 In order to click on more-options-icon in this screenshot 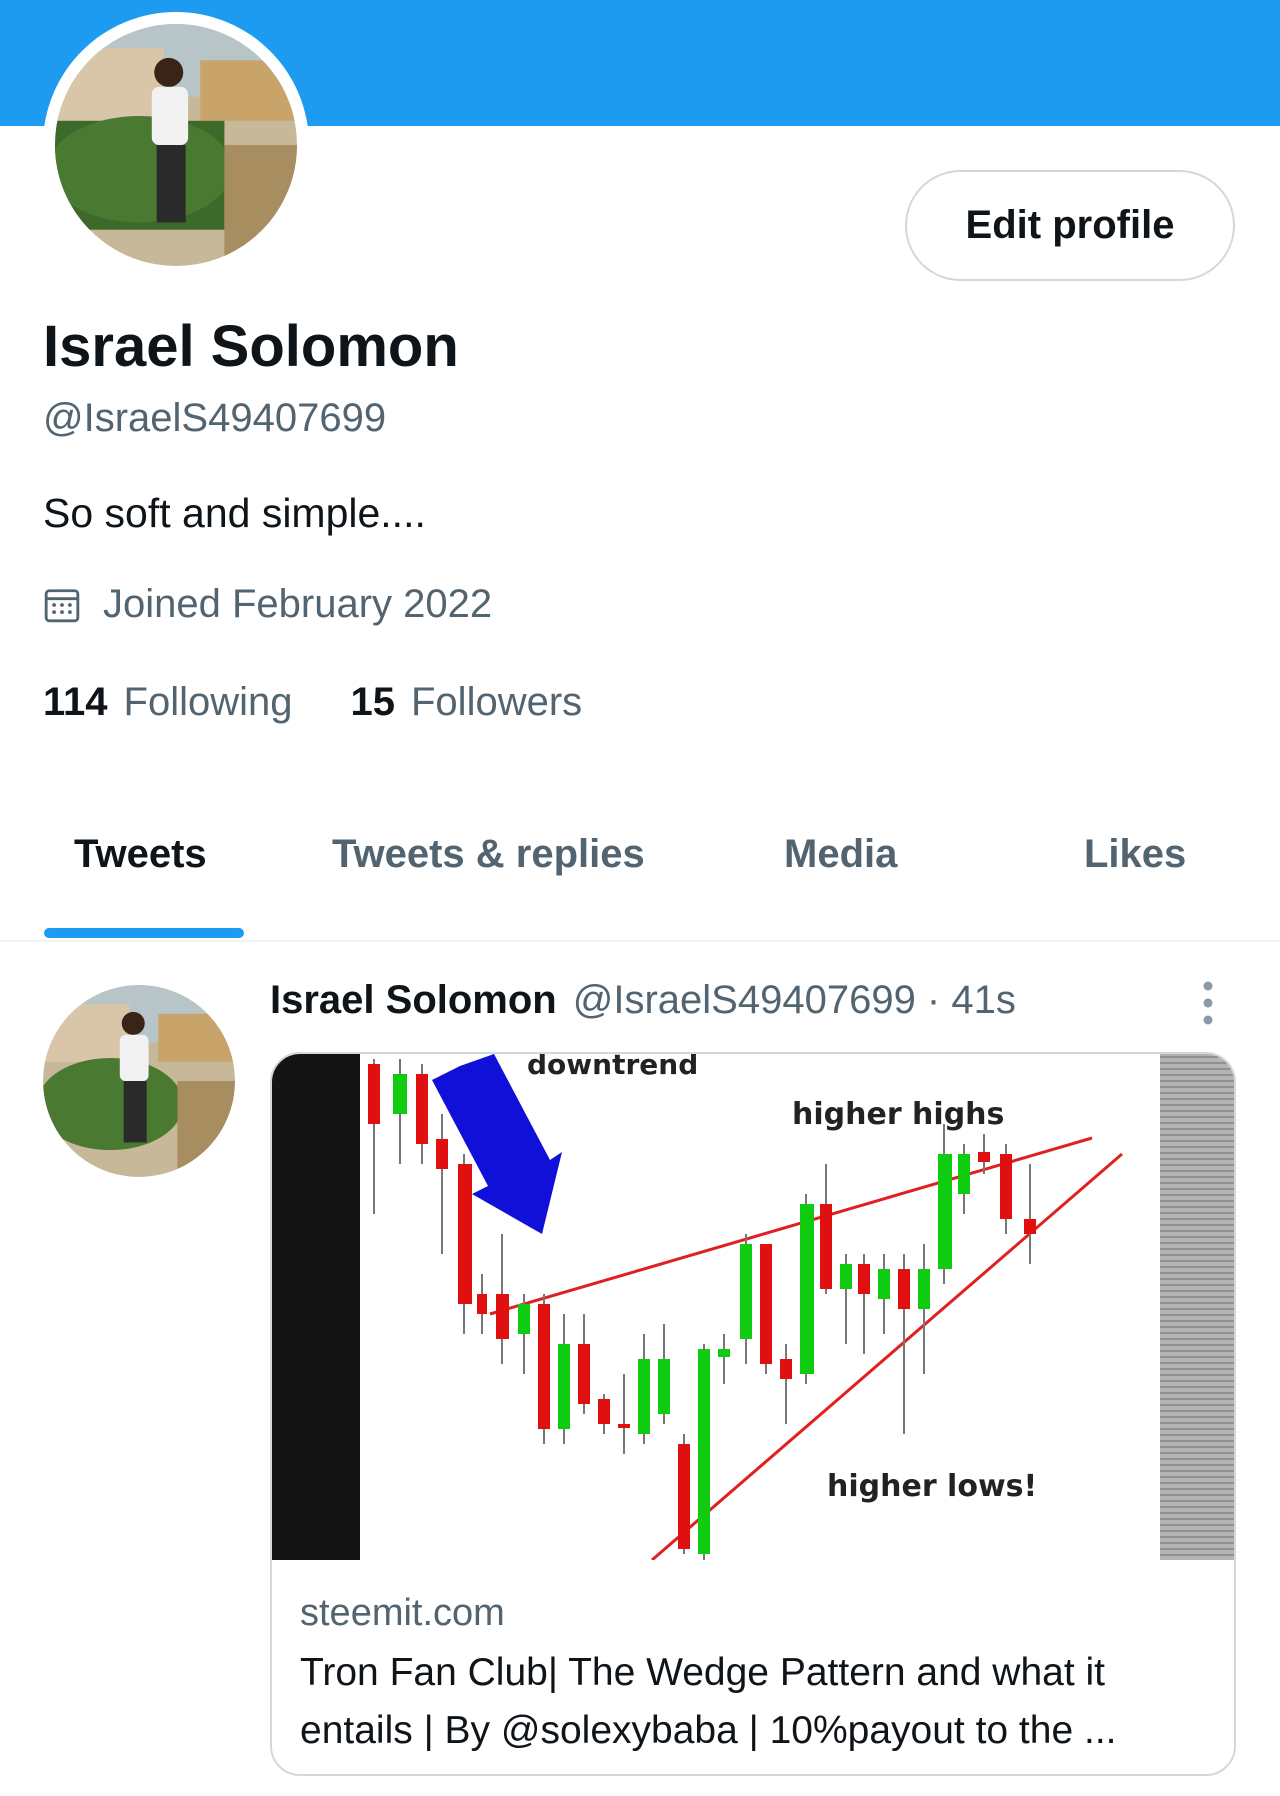, I will do `click(1208, 1003)`.